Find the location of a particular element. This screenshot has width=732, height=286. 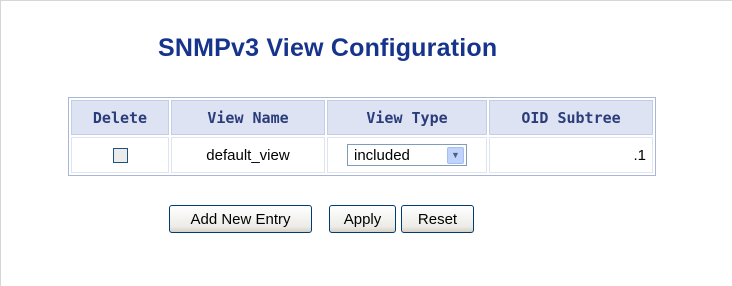

table-header-row: Delete View Name View Type OID Subtree is located at coordinates (362, 117).